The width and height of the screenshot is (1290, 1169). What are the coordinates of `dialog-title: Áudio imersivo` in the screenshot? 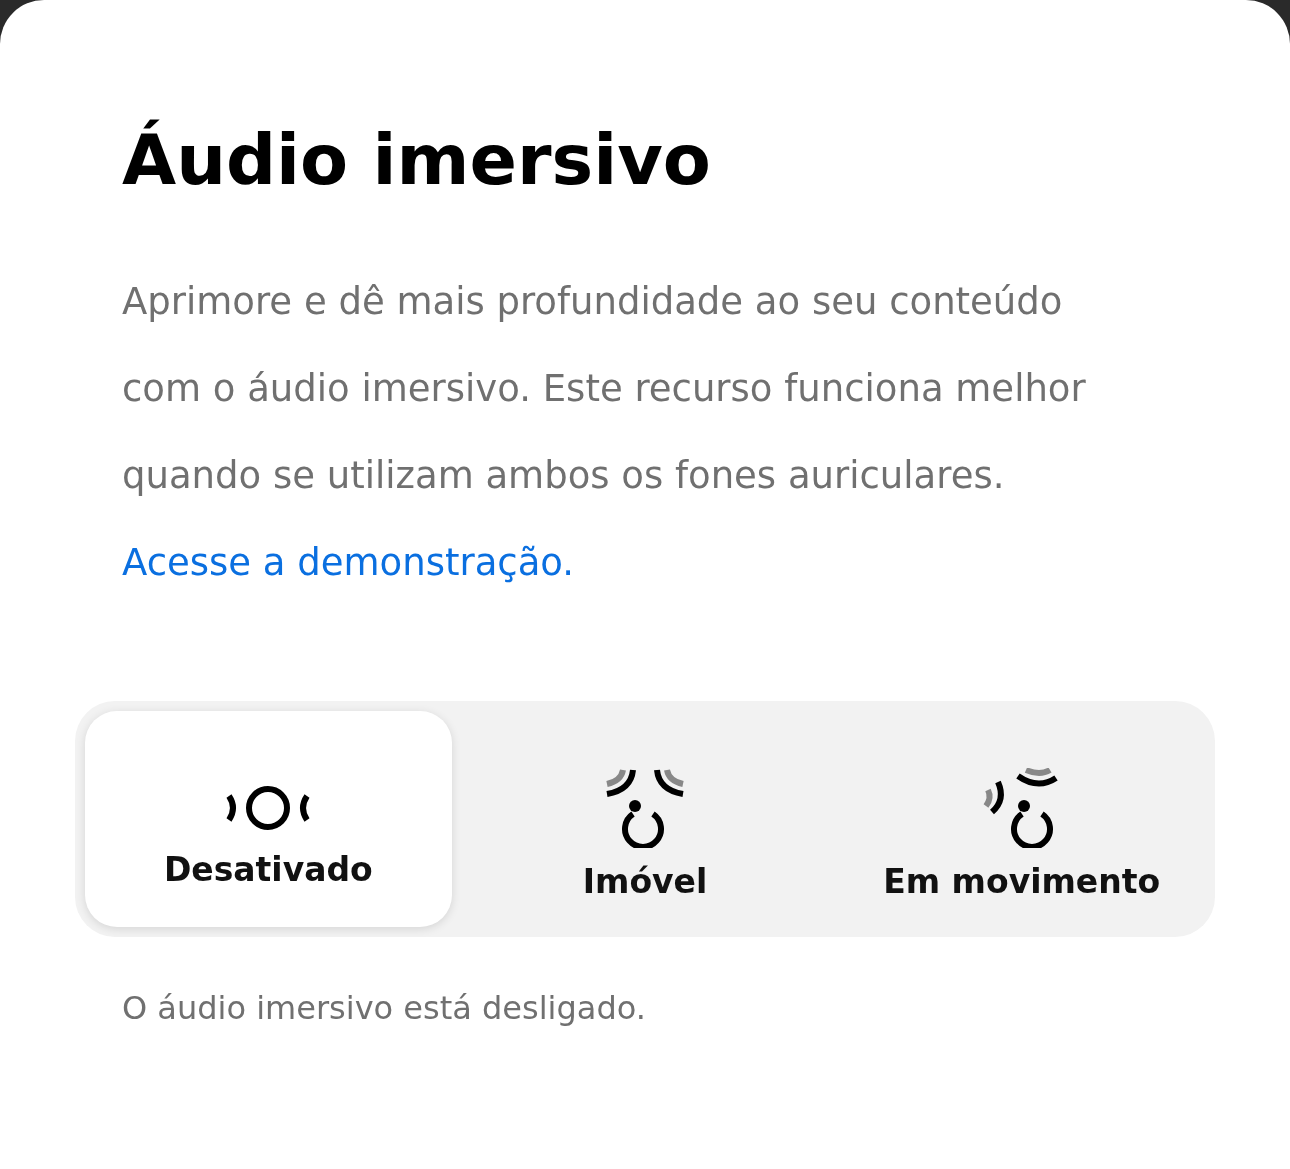 It's located at (417, 160).